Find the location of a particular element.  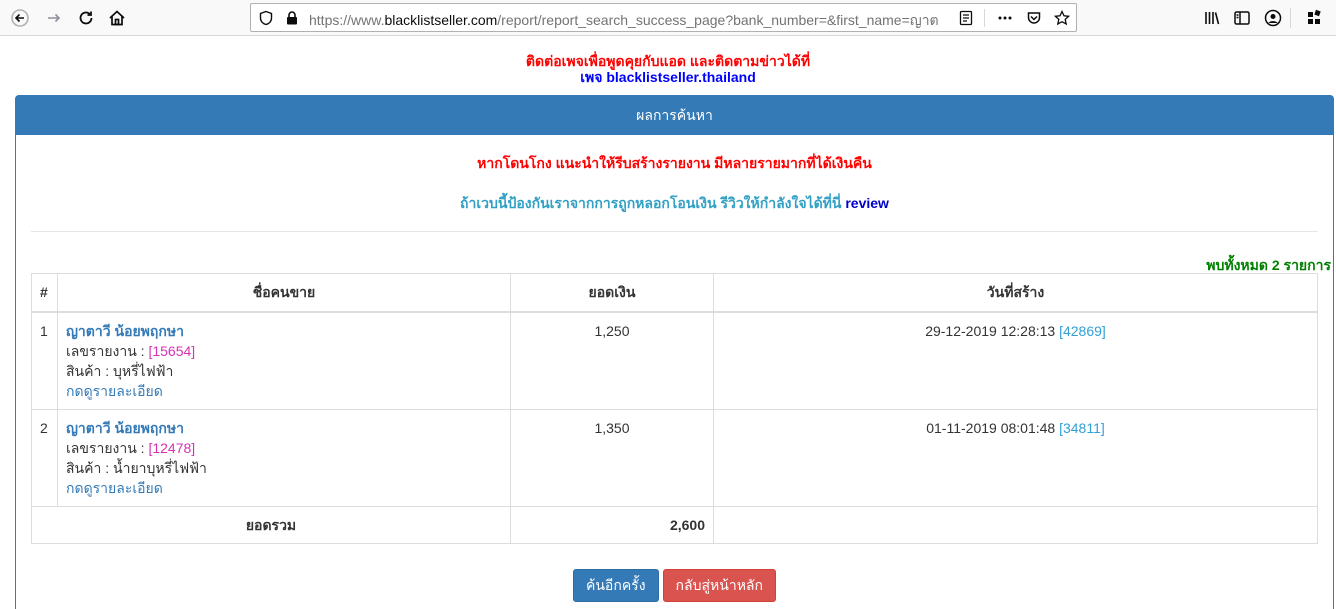

lock-icon is located at coordinates (292, 18).